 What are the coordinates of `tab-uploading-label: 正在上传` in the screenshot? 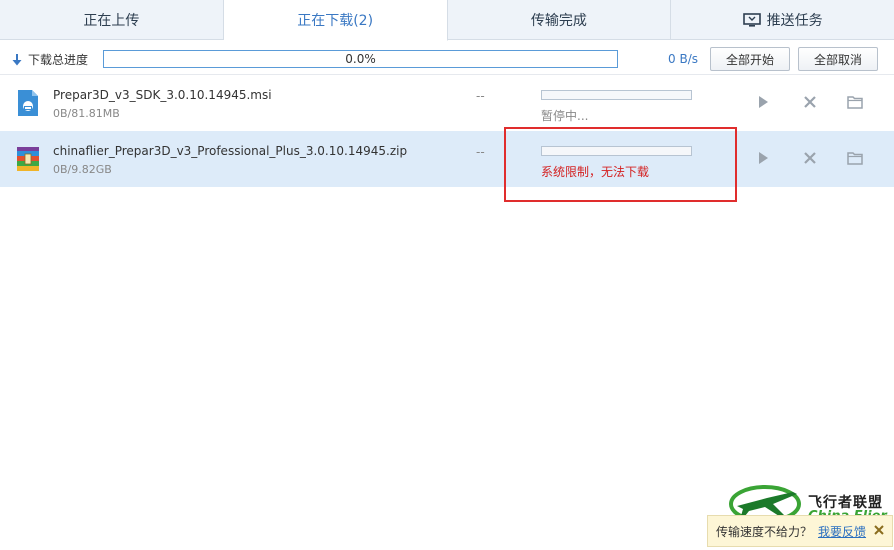 It's located at (111, 20).